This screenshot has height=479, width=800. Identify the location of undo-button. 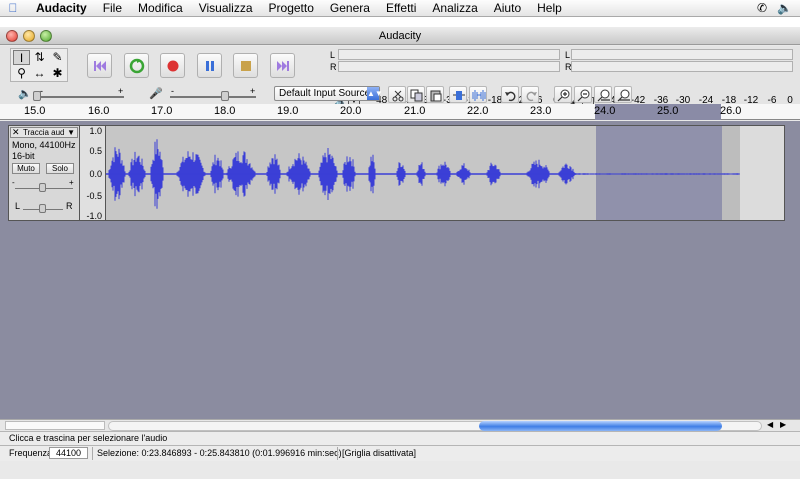
(510, 94).